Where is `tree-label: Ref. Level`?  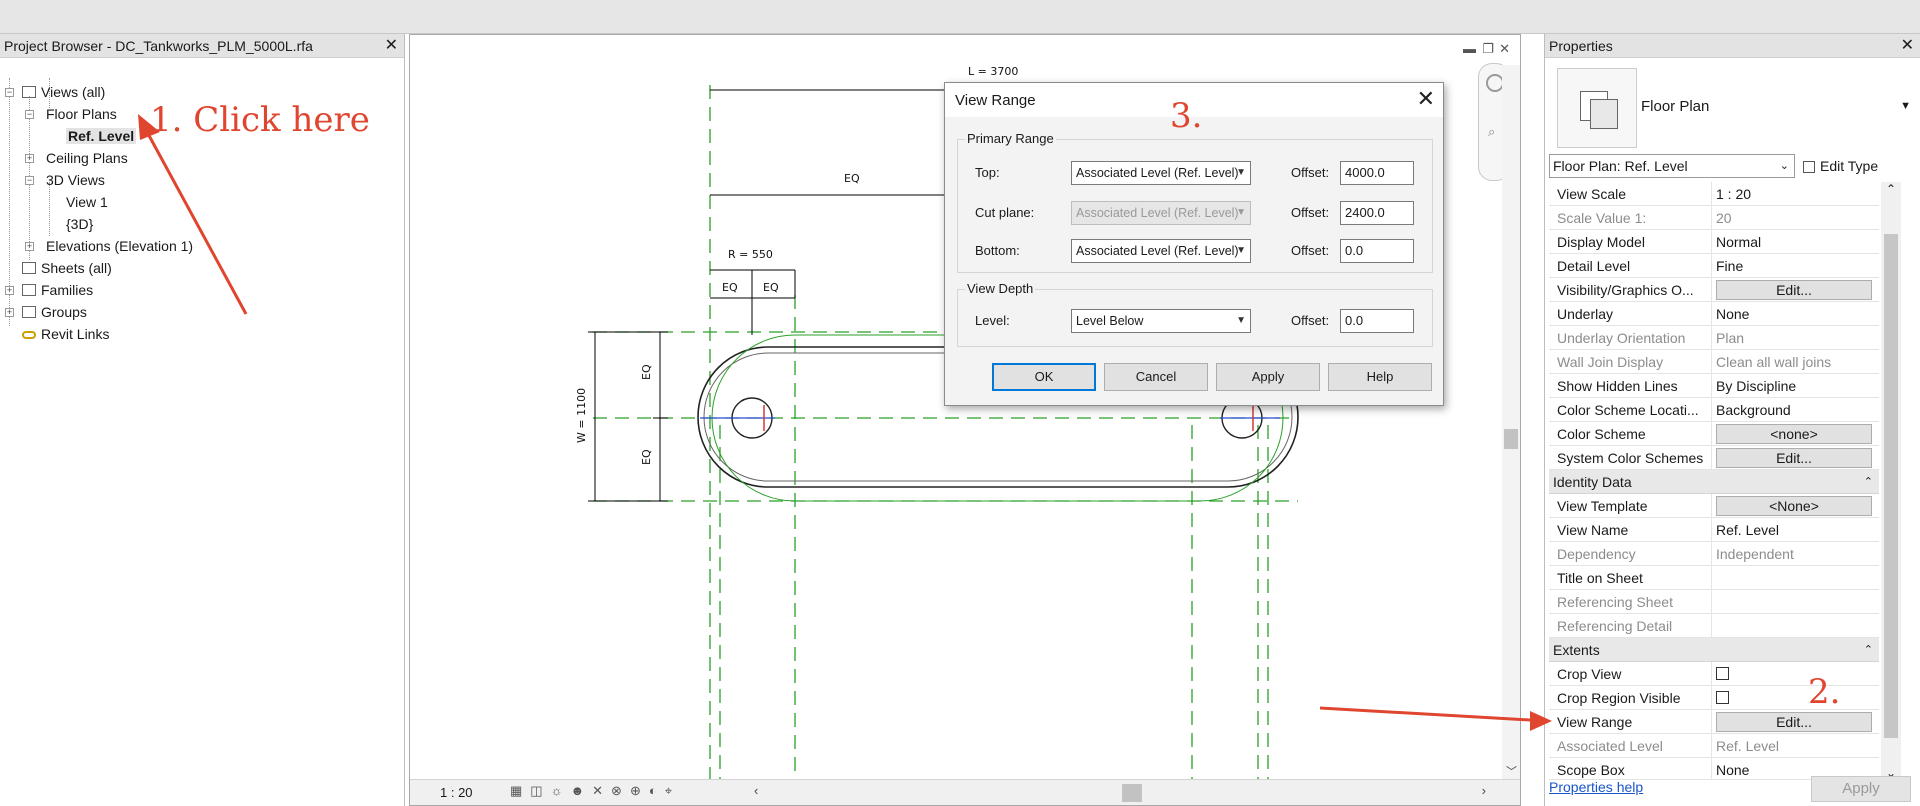
tree-label: Ref. Level is located at coordinates (101, 136).